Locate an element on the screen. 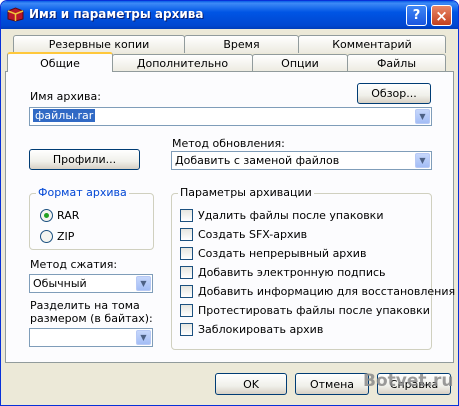  tab-label: Опции is located at coordinates (300, 63).